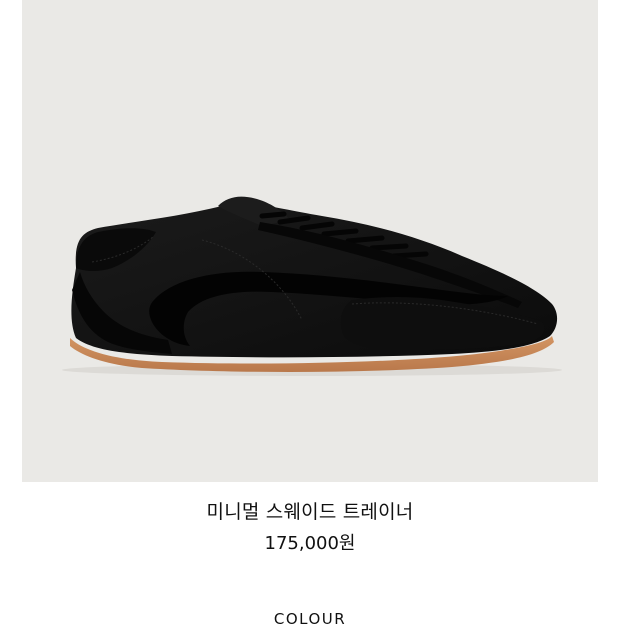 The image size is (620, 630). Describe the element at coordinates (310, 512) in the screenshot. I see `product-title: 미니멀 스웨이드 트레이너` at that location.